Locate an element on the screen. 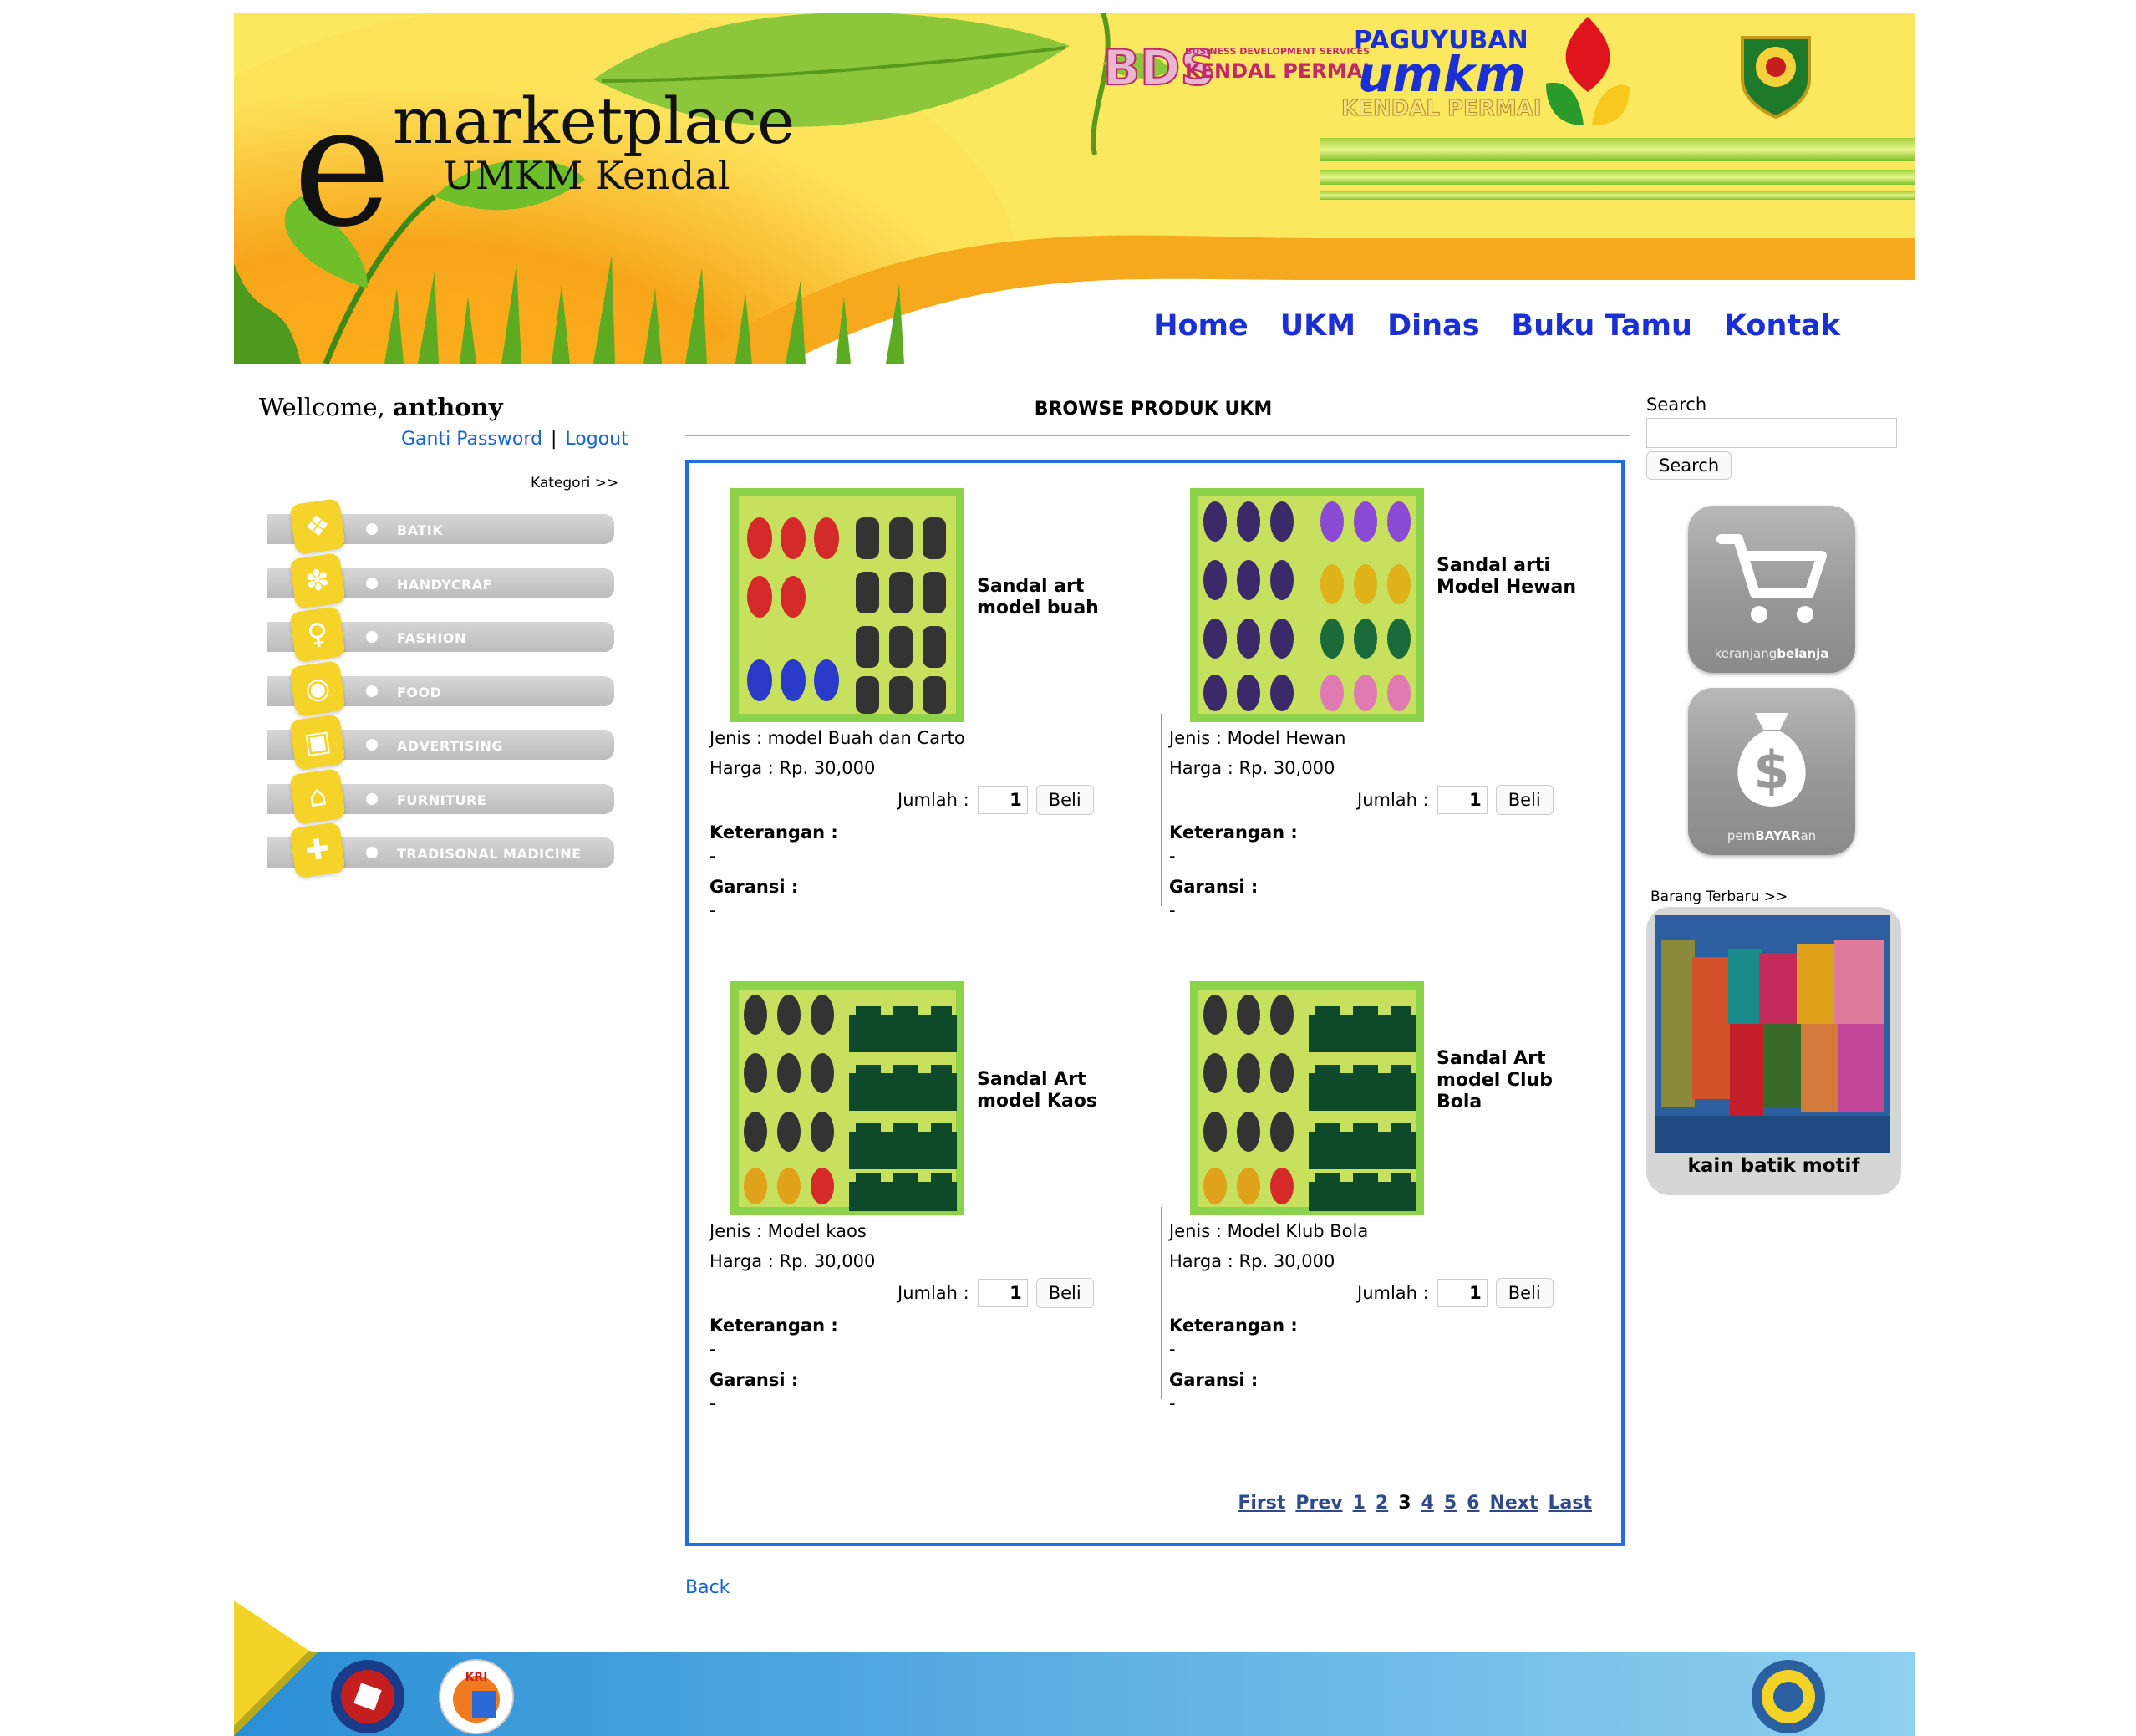  product-jenis: Jenis : model Buah dan Carto is located at coordinates (837, 738).